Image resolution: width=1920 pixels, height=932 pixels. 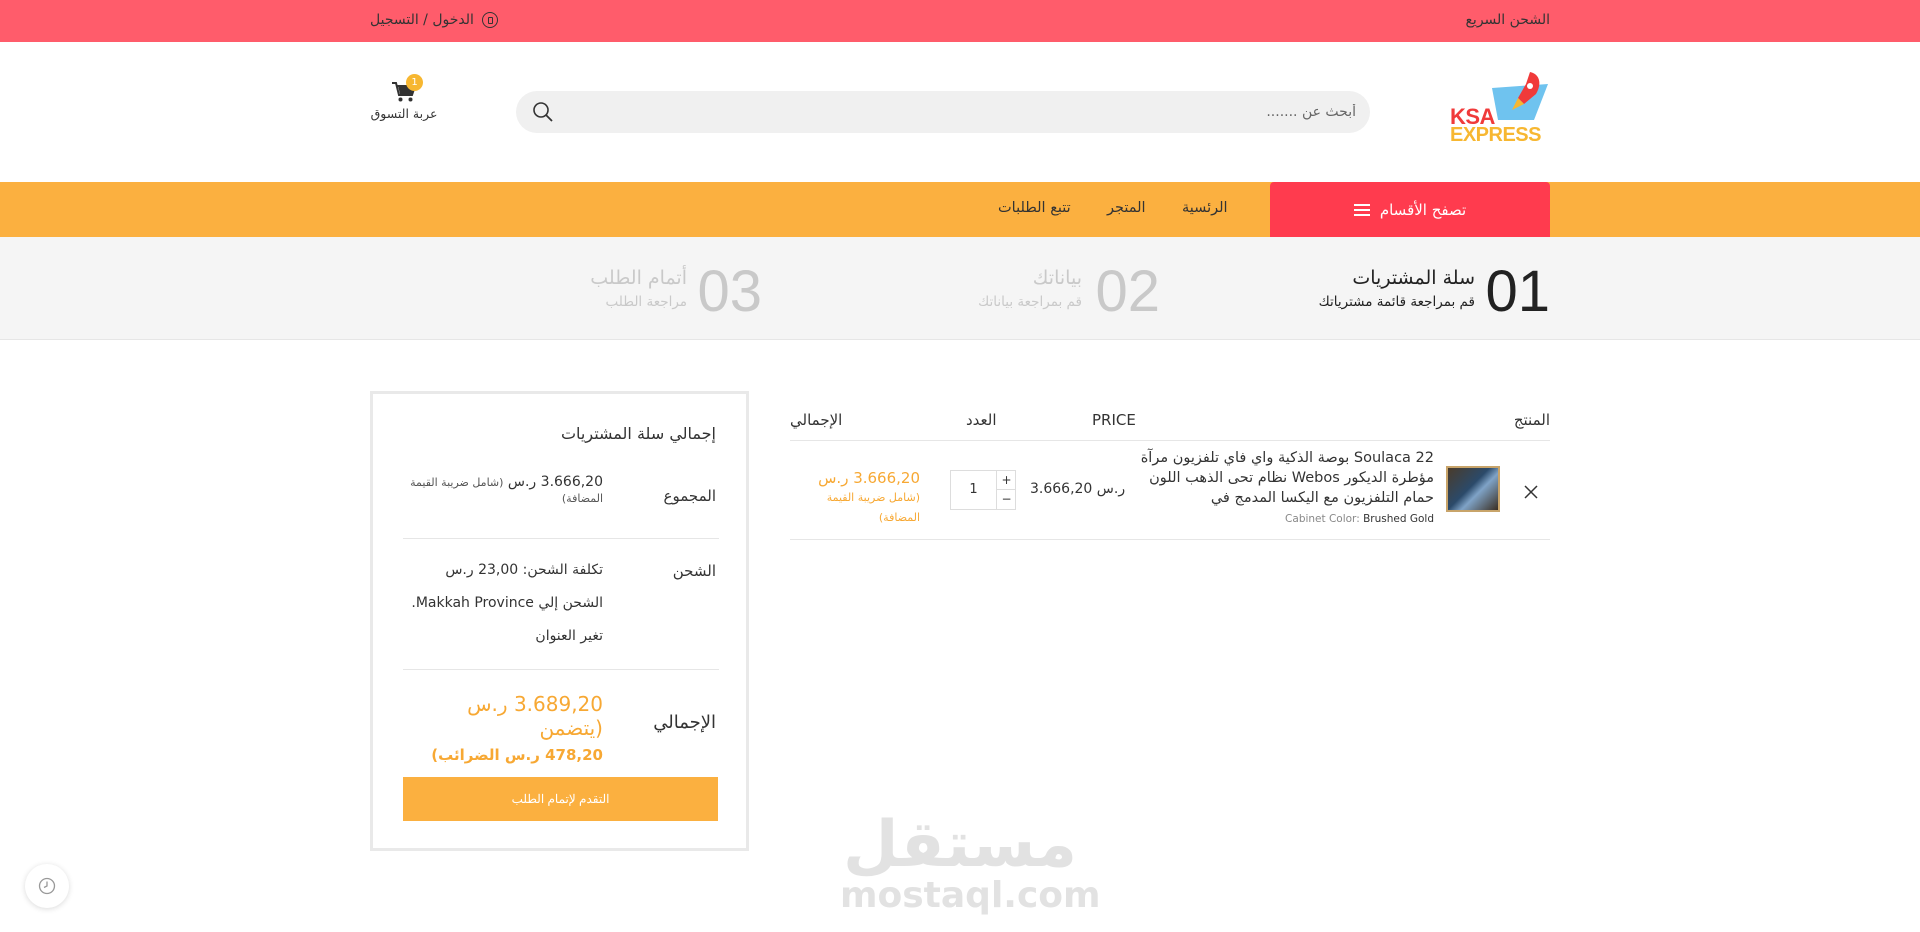 What do you see at coordinates (1034, 208) in the screenshot?
I see `nav-link-track-orders: تتبع الطلبات` at bounding box center [1034, 208].